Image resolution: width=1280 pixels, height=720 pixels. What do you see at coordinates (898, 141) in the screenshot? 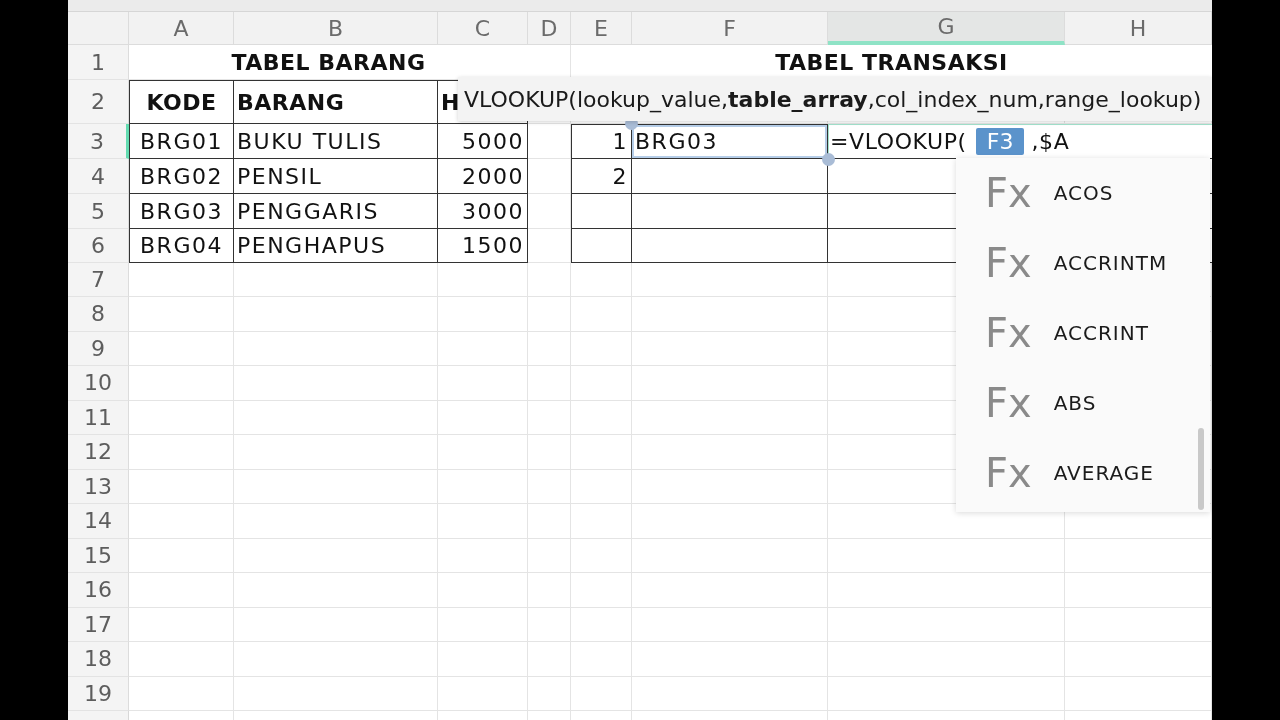
I see `formula-text: =VLOOKUP(` at bounding box center [898, 141].